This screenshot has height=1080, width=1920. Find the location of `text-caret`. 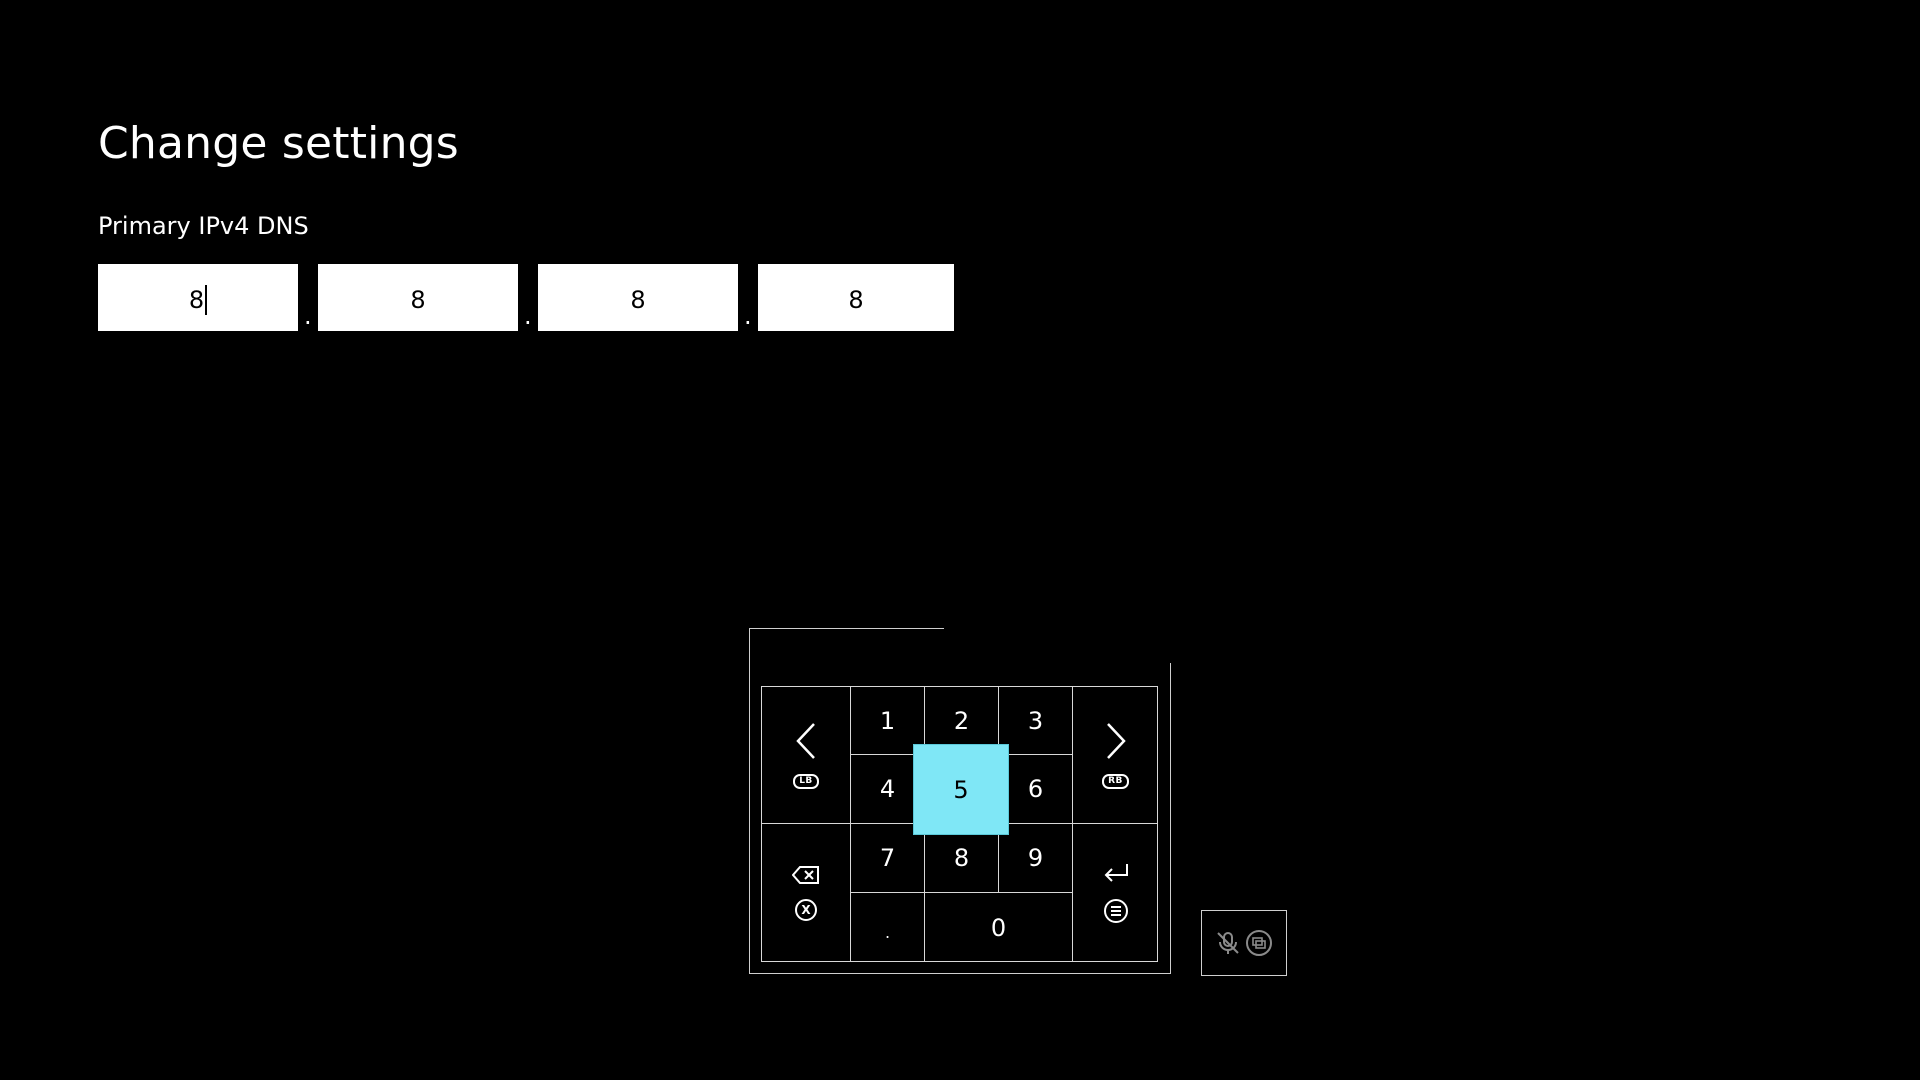

text-caret is located at coordinates (206, 299).